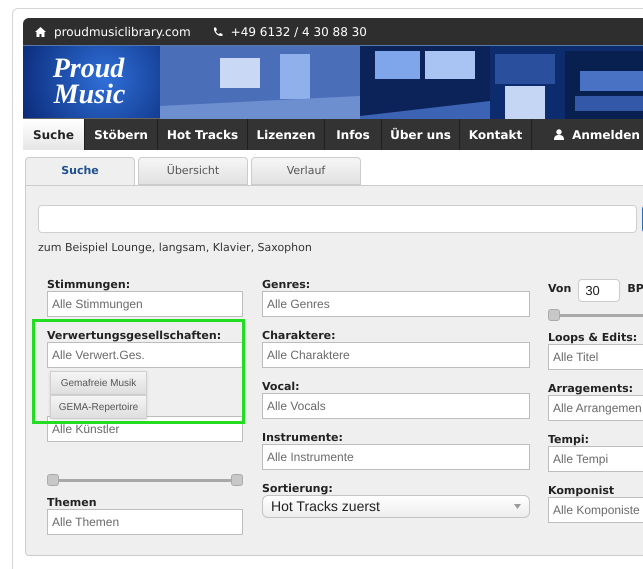 This screenshot has width=643, height=569. I want to click on field-label: Loops & Edits:, so click(593, 337).